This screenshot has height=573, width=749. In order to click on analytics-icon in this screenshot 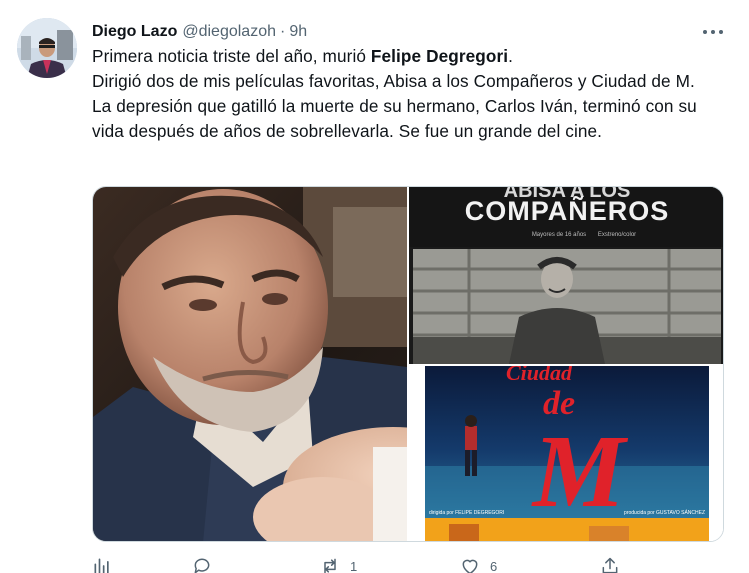, I will do `click(101, 565)`.